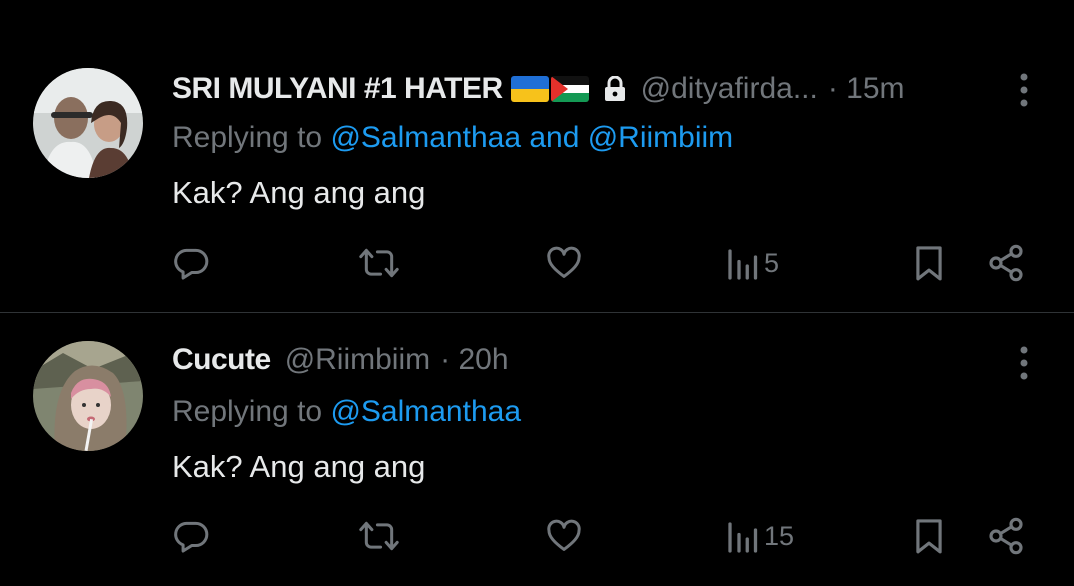 Image resolution: width=1074 pixels, height=586 pixels. I want to click on timestamp: · 15m, so click(866, 89).